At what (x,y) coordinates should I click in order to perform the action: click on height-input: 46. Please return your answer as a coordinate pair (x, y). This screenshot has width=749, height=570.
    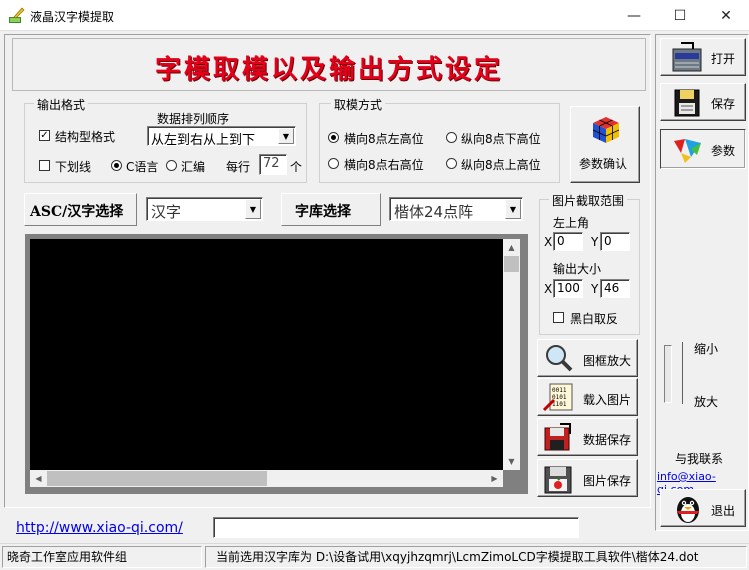
    Looking at the image, I should click on (615, 288).